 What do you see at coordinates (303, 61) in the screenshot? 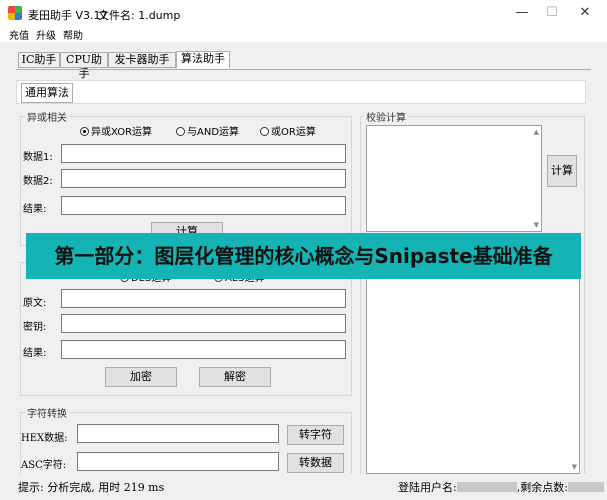
I see `main-tabs: IC助手 CPU助手 发卡器助手 算法助手` at bounding box center [303, 61].